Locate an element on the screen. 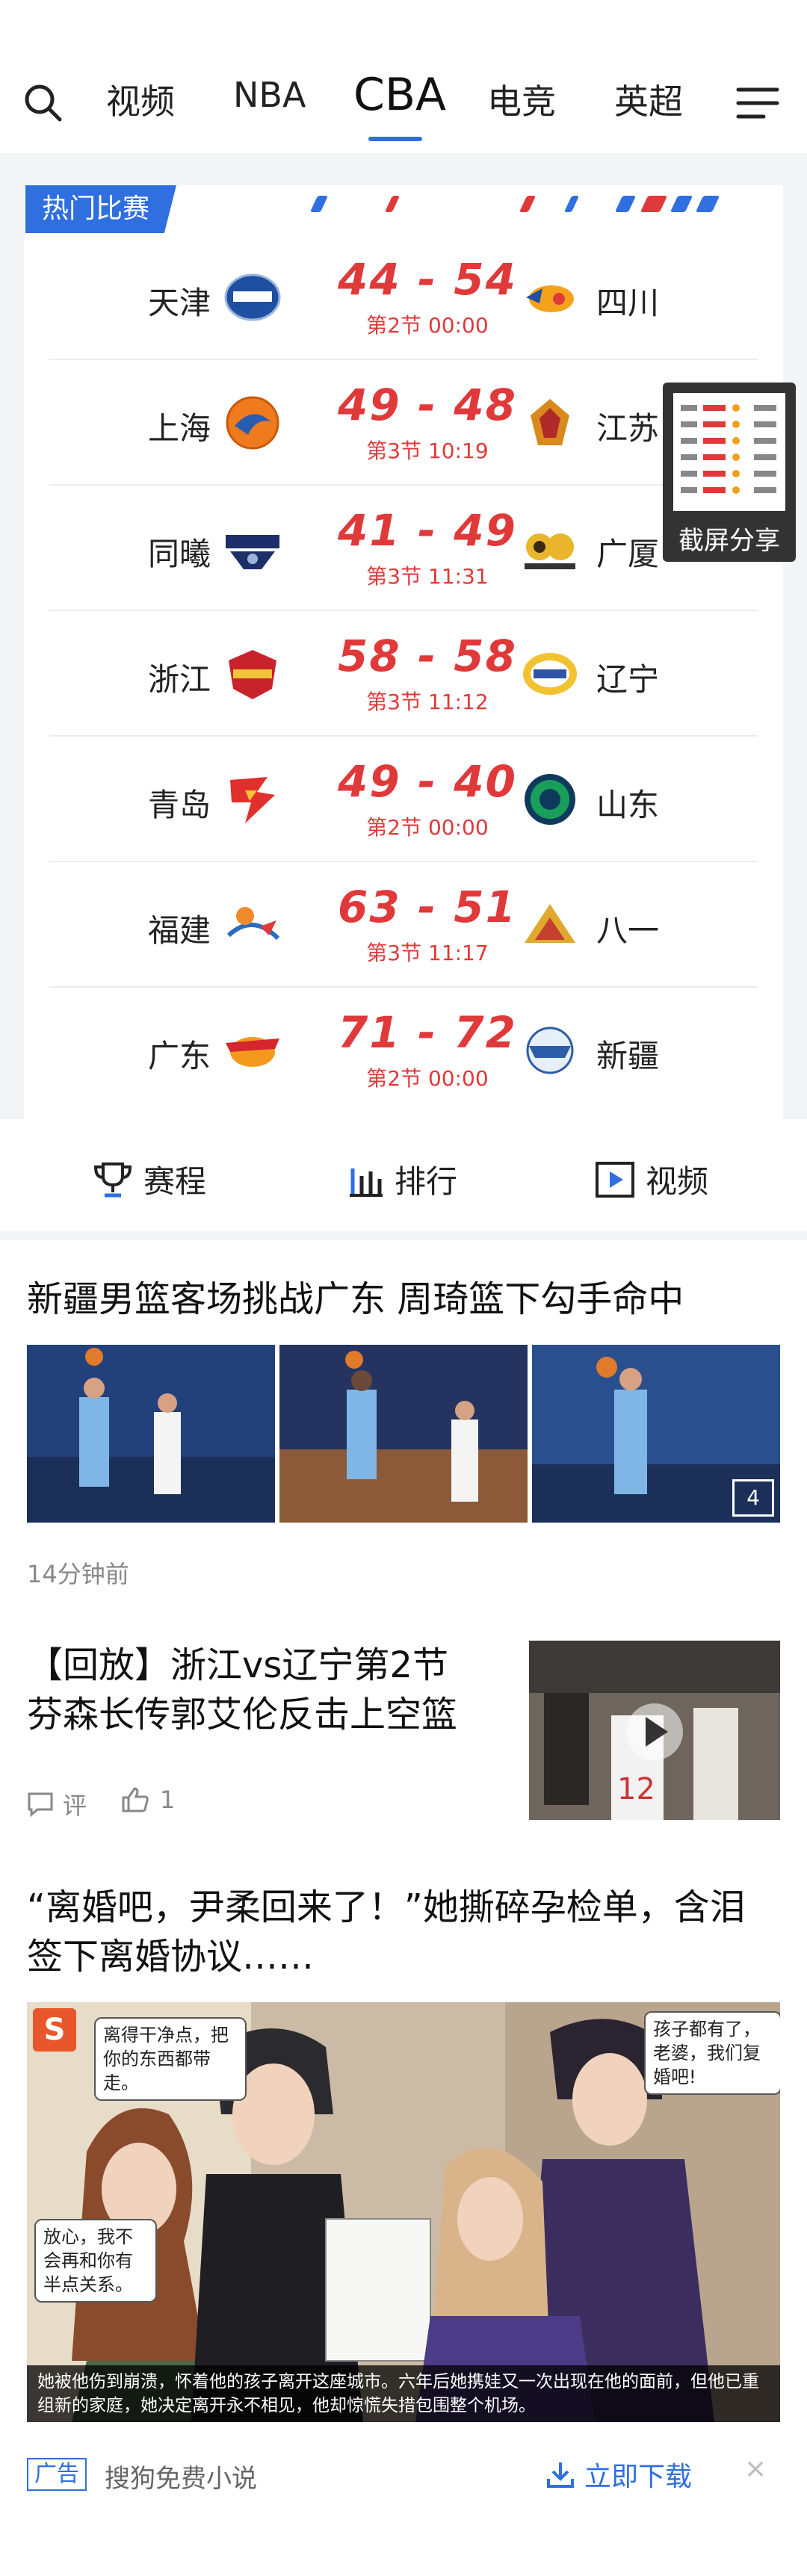 The height and width of the screenshot is (2576, 807). speech-bubble: 放心，我不会再和你有半点关系。 is located at coordinates (96, 2261).